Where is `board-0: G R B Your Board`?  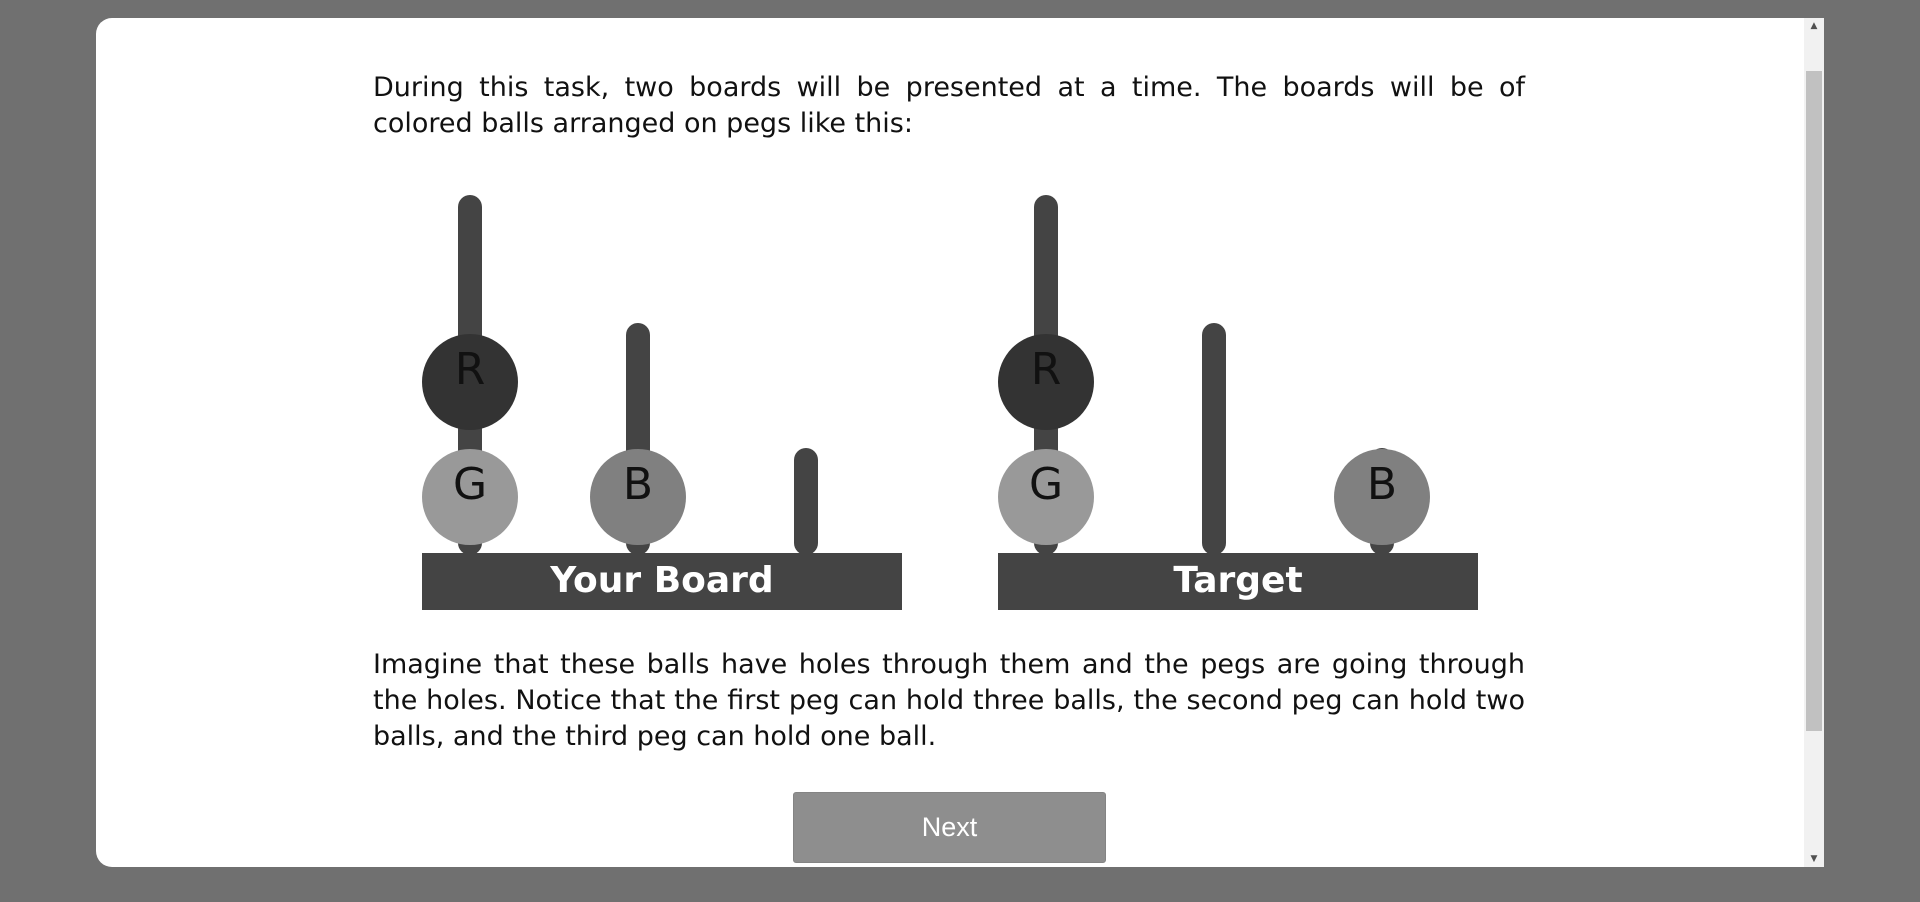 board-0: G R B Your Board is located at coordinates (662, 402).